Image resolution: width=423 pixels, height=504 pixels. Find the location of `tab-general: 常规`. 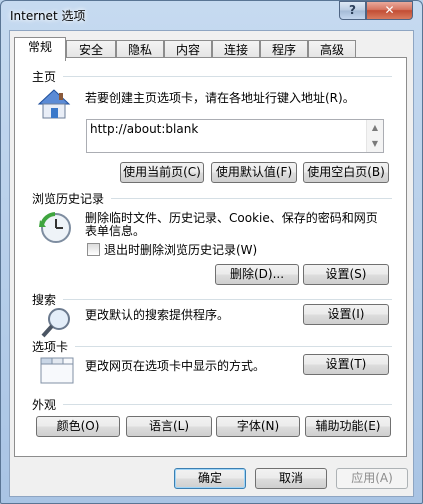

tab-general: 常规 is located at coordinates (40, 49).